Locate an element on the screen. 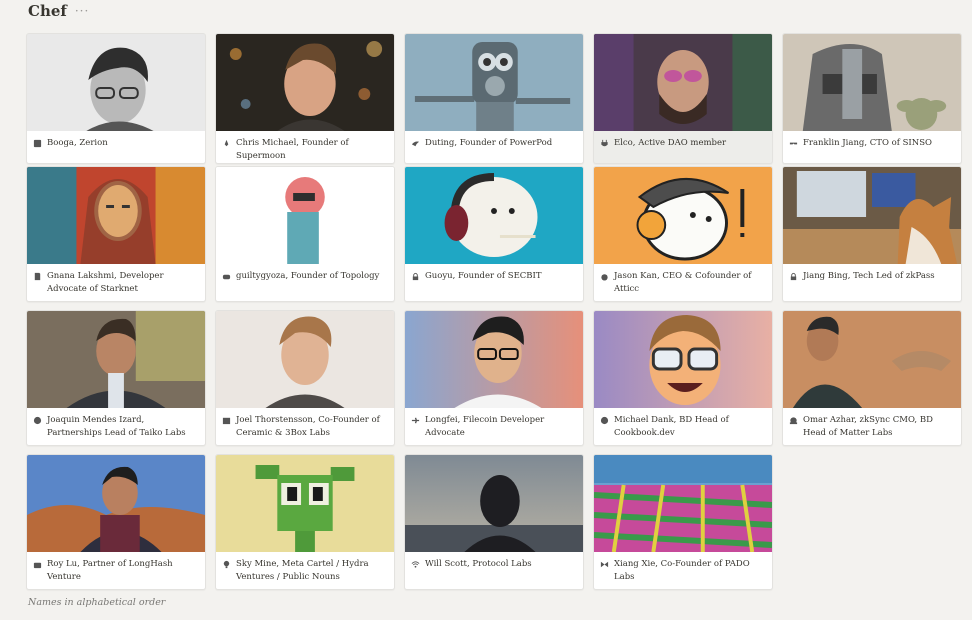  gallery-card: Jason Kan, CEO & Cofounder of Atticc is located at coordinates (683, 234).